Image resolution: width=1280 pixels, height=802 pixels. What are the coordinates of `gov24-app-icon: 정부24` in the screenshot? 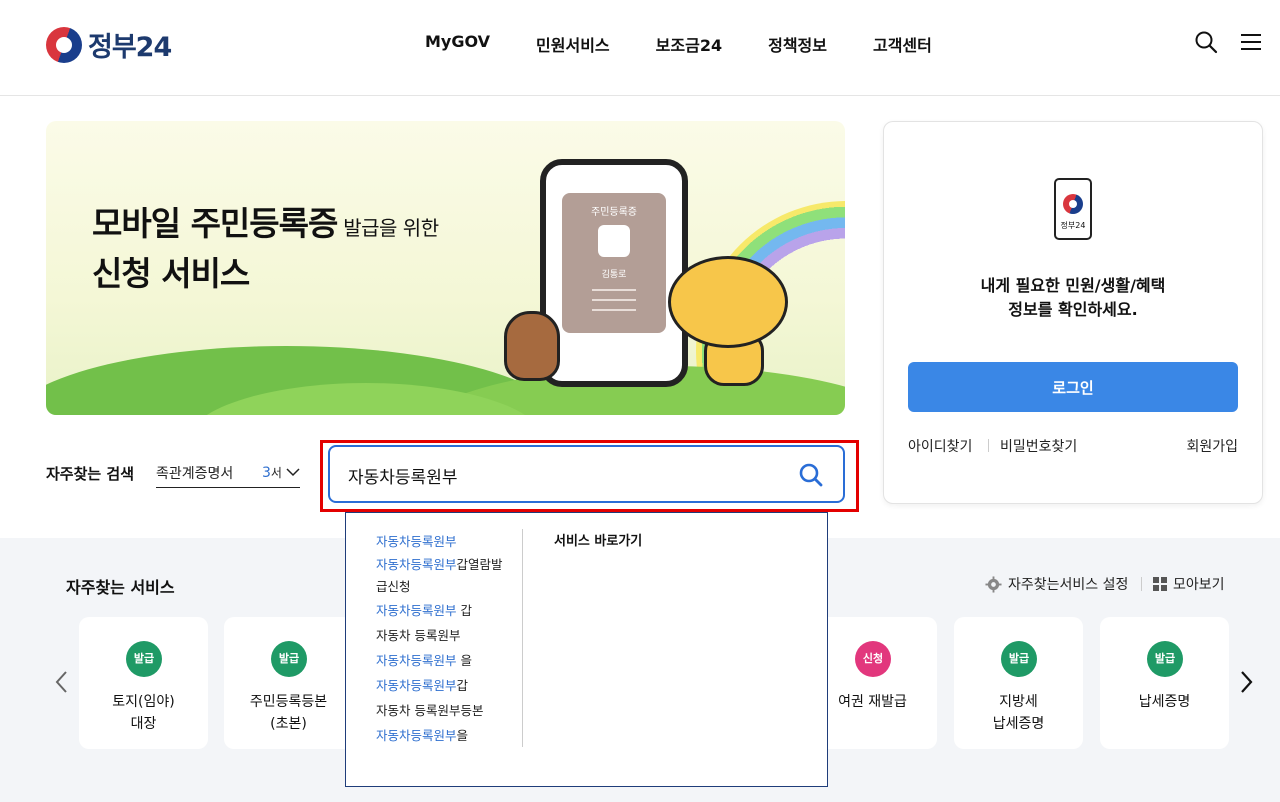 It's located at (1073, 209).